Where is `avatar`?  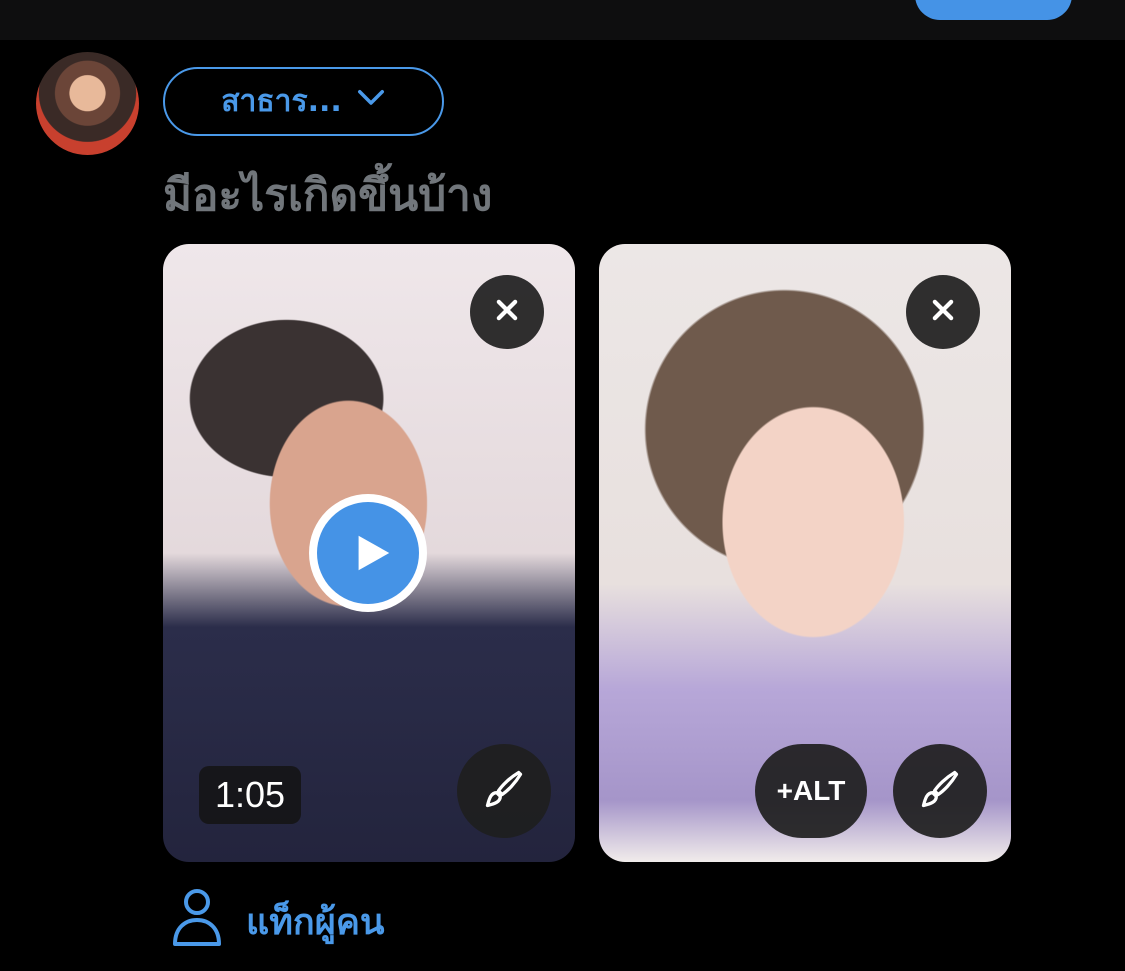
avatar is located at coordinates (87, 103).